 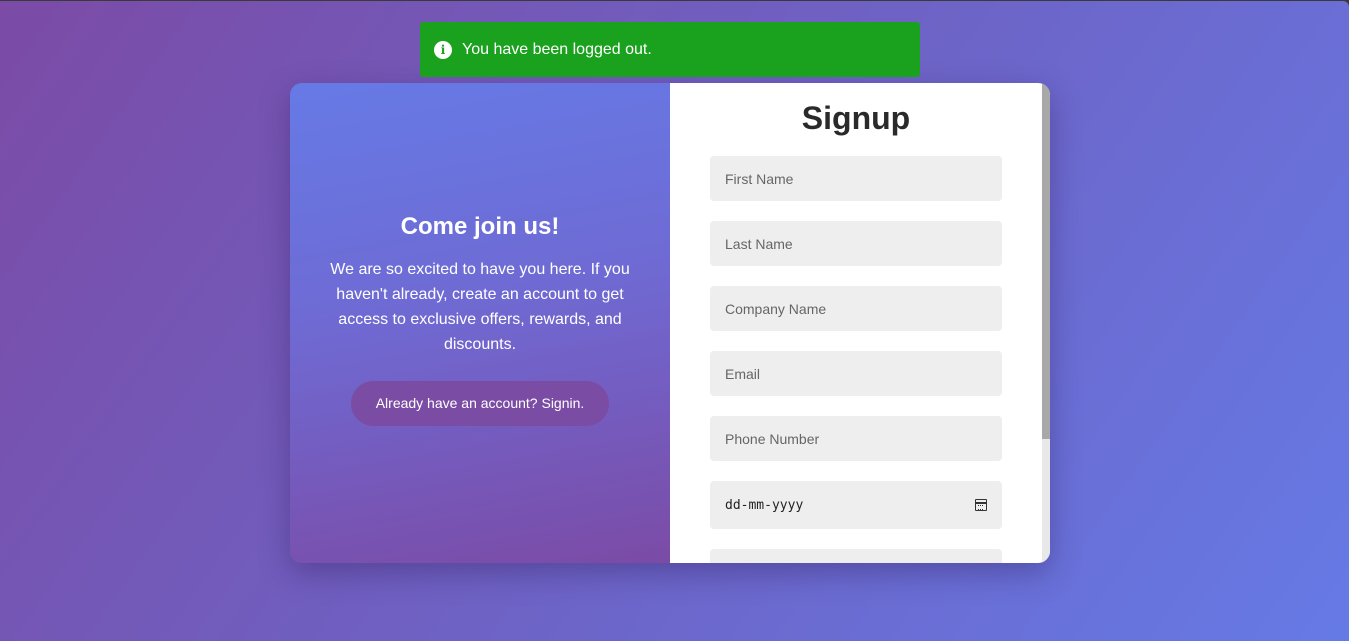 I want to click on last-name-placeholder: Last Name, so click(x=759, y=243).